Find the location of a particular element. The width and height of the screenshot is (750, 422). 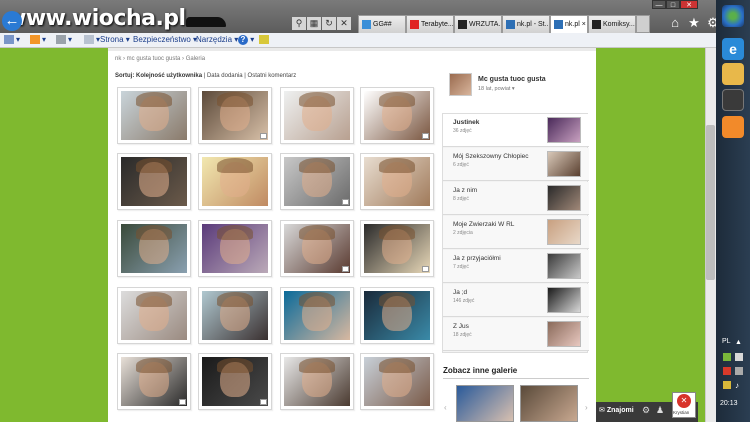

power-icon is located at coordinates (727, 385).